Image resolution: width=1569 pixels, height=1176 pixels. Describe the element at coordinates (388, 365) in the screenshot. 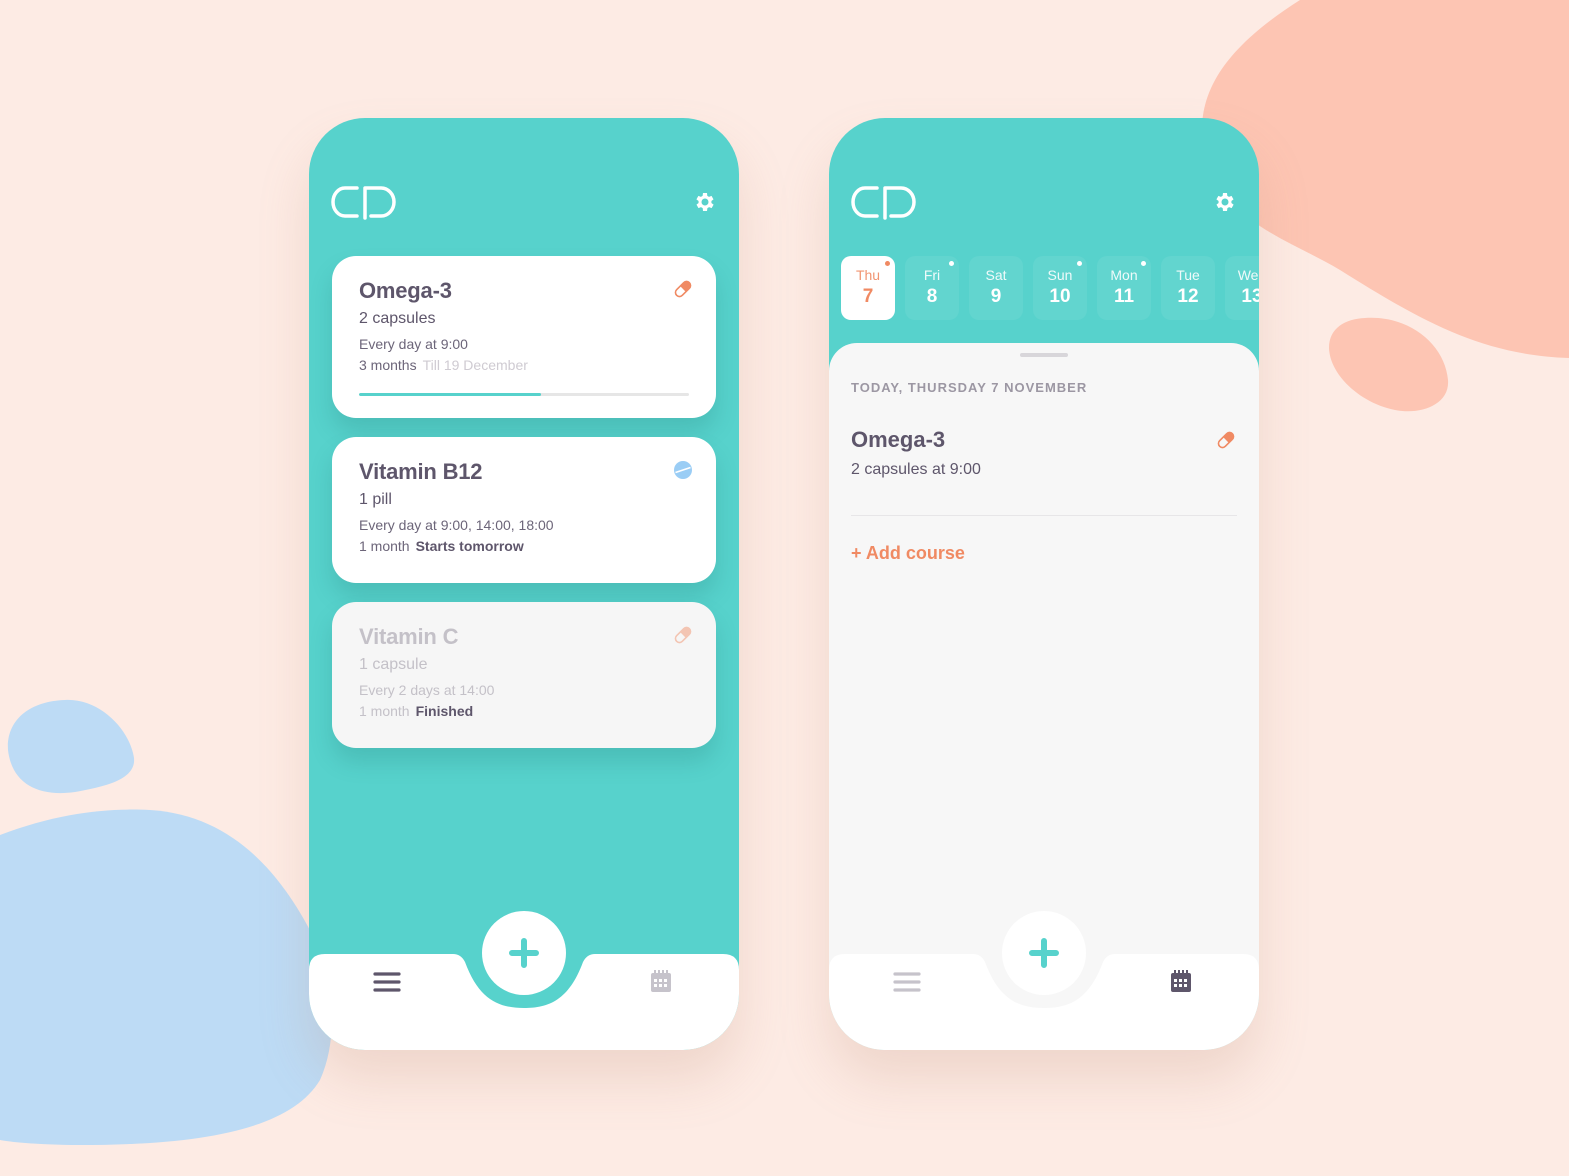

I see `course-duration: 3 months` at that location.